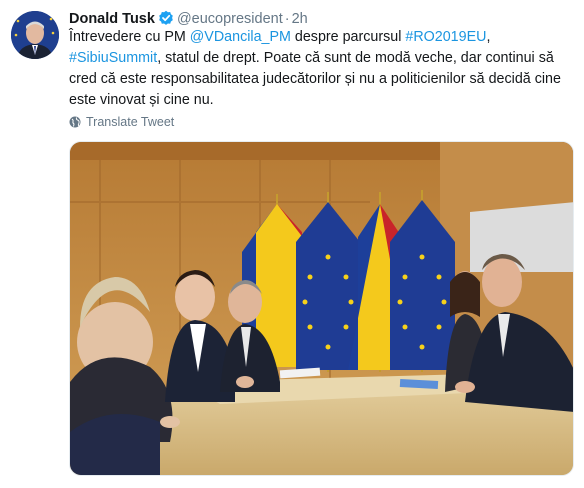 The image size is (584, 488). Describe the element at coordinates (75, 122) in the screenshot. I see `globe-icon` at that location.